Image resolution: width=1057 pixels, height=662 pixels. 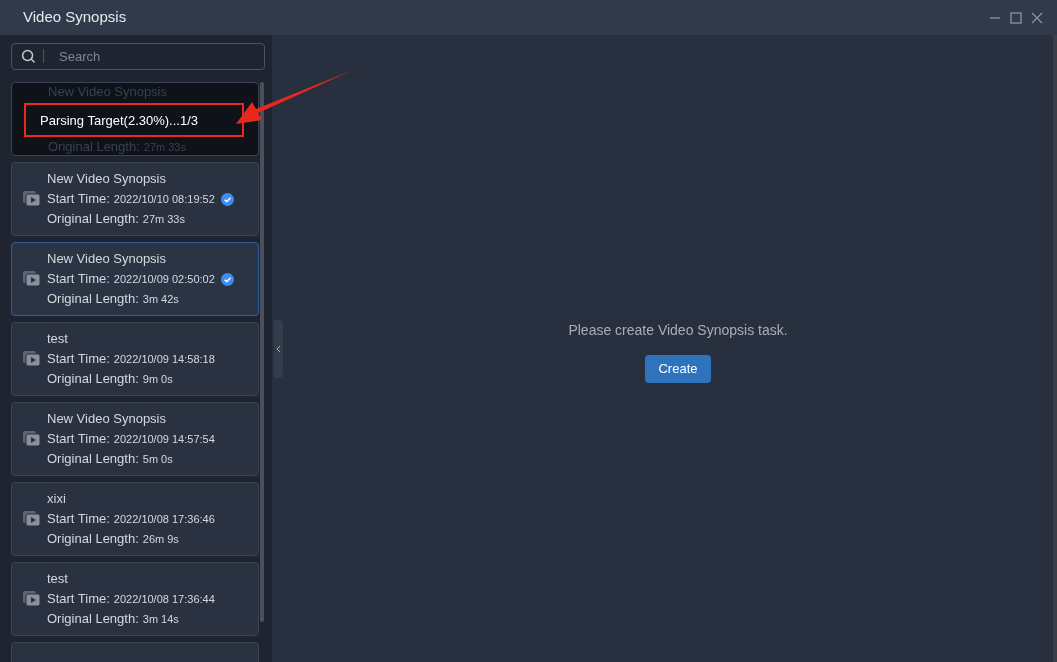 What do you see at coordinates (164, 359) in the screenshot?
I see `start-time-value: 2022/10/09 14:58:18` at bounding box center [164, 359].